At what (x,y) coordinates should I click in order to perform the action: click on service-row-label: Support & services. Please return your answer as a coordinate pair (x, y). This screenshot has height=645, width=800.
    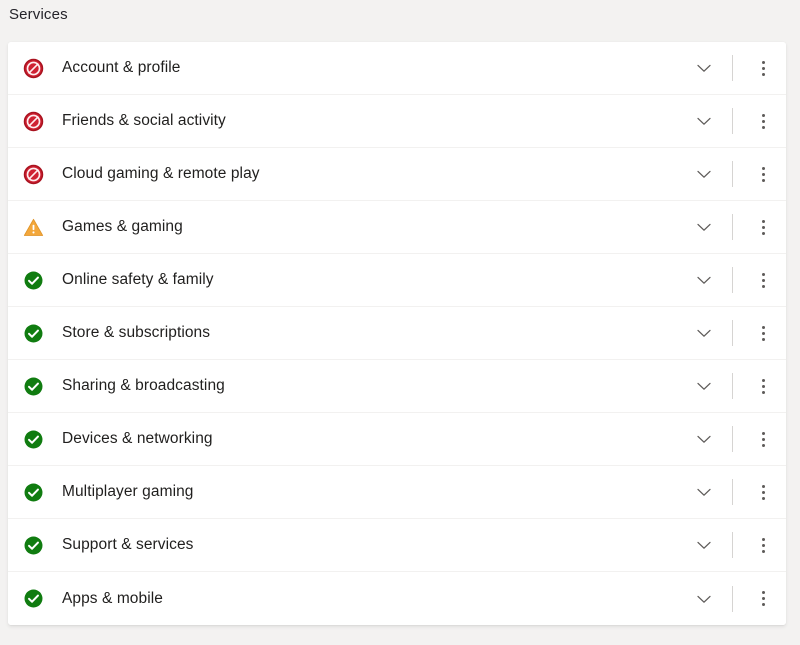
    Looking at the image, I should click on (128, 544).